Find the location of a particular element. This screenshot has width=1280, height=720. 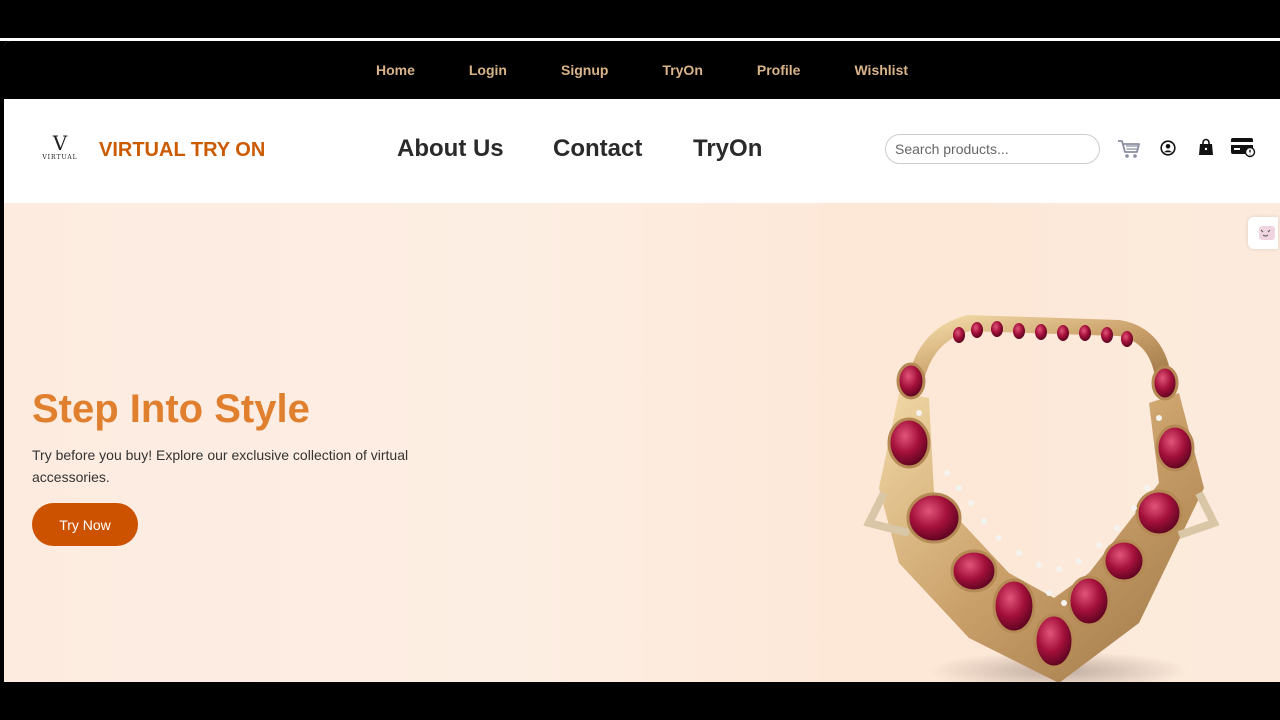

try-now-button: Try Now is located at coordinates (85, 524).